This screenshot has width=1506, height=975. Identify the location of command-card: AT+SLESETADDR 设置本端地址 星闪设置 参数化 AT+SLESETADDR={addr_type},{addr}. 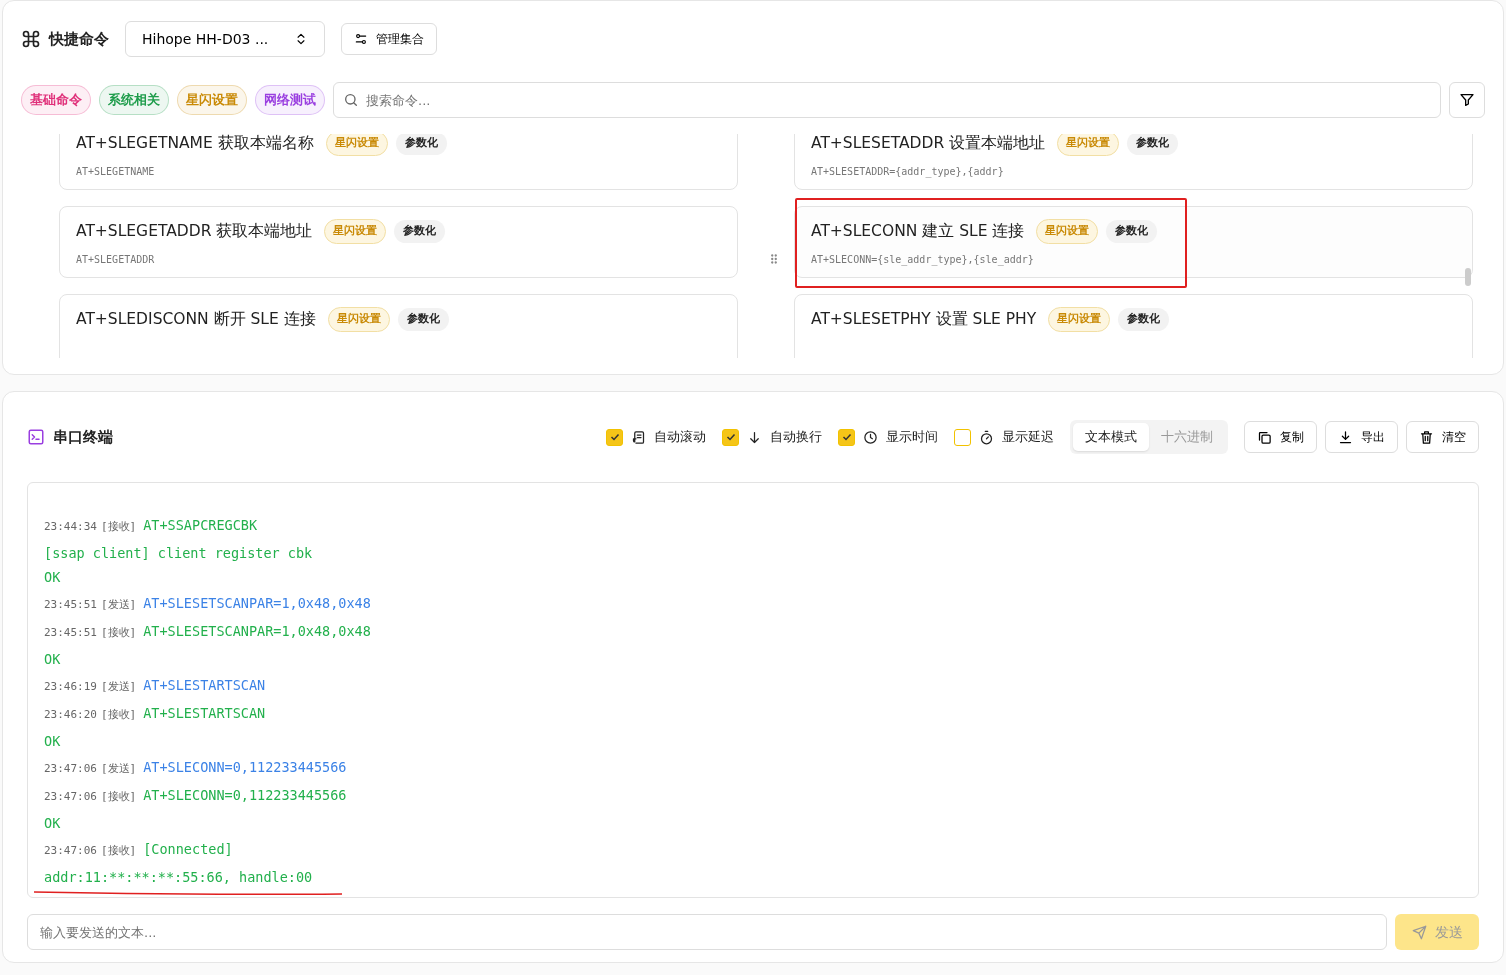
(1133, 162).